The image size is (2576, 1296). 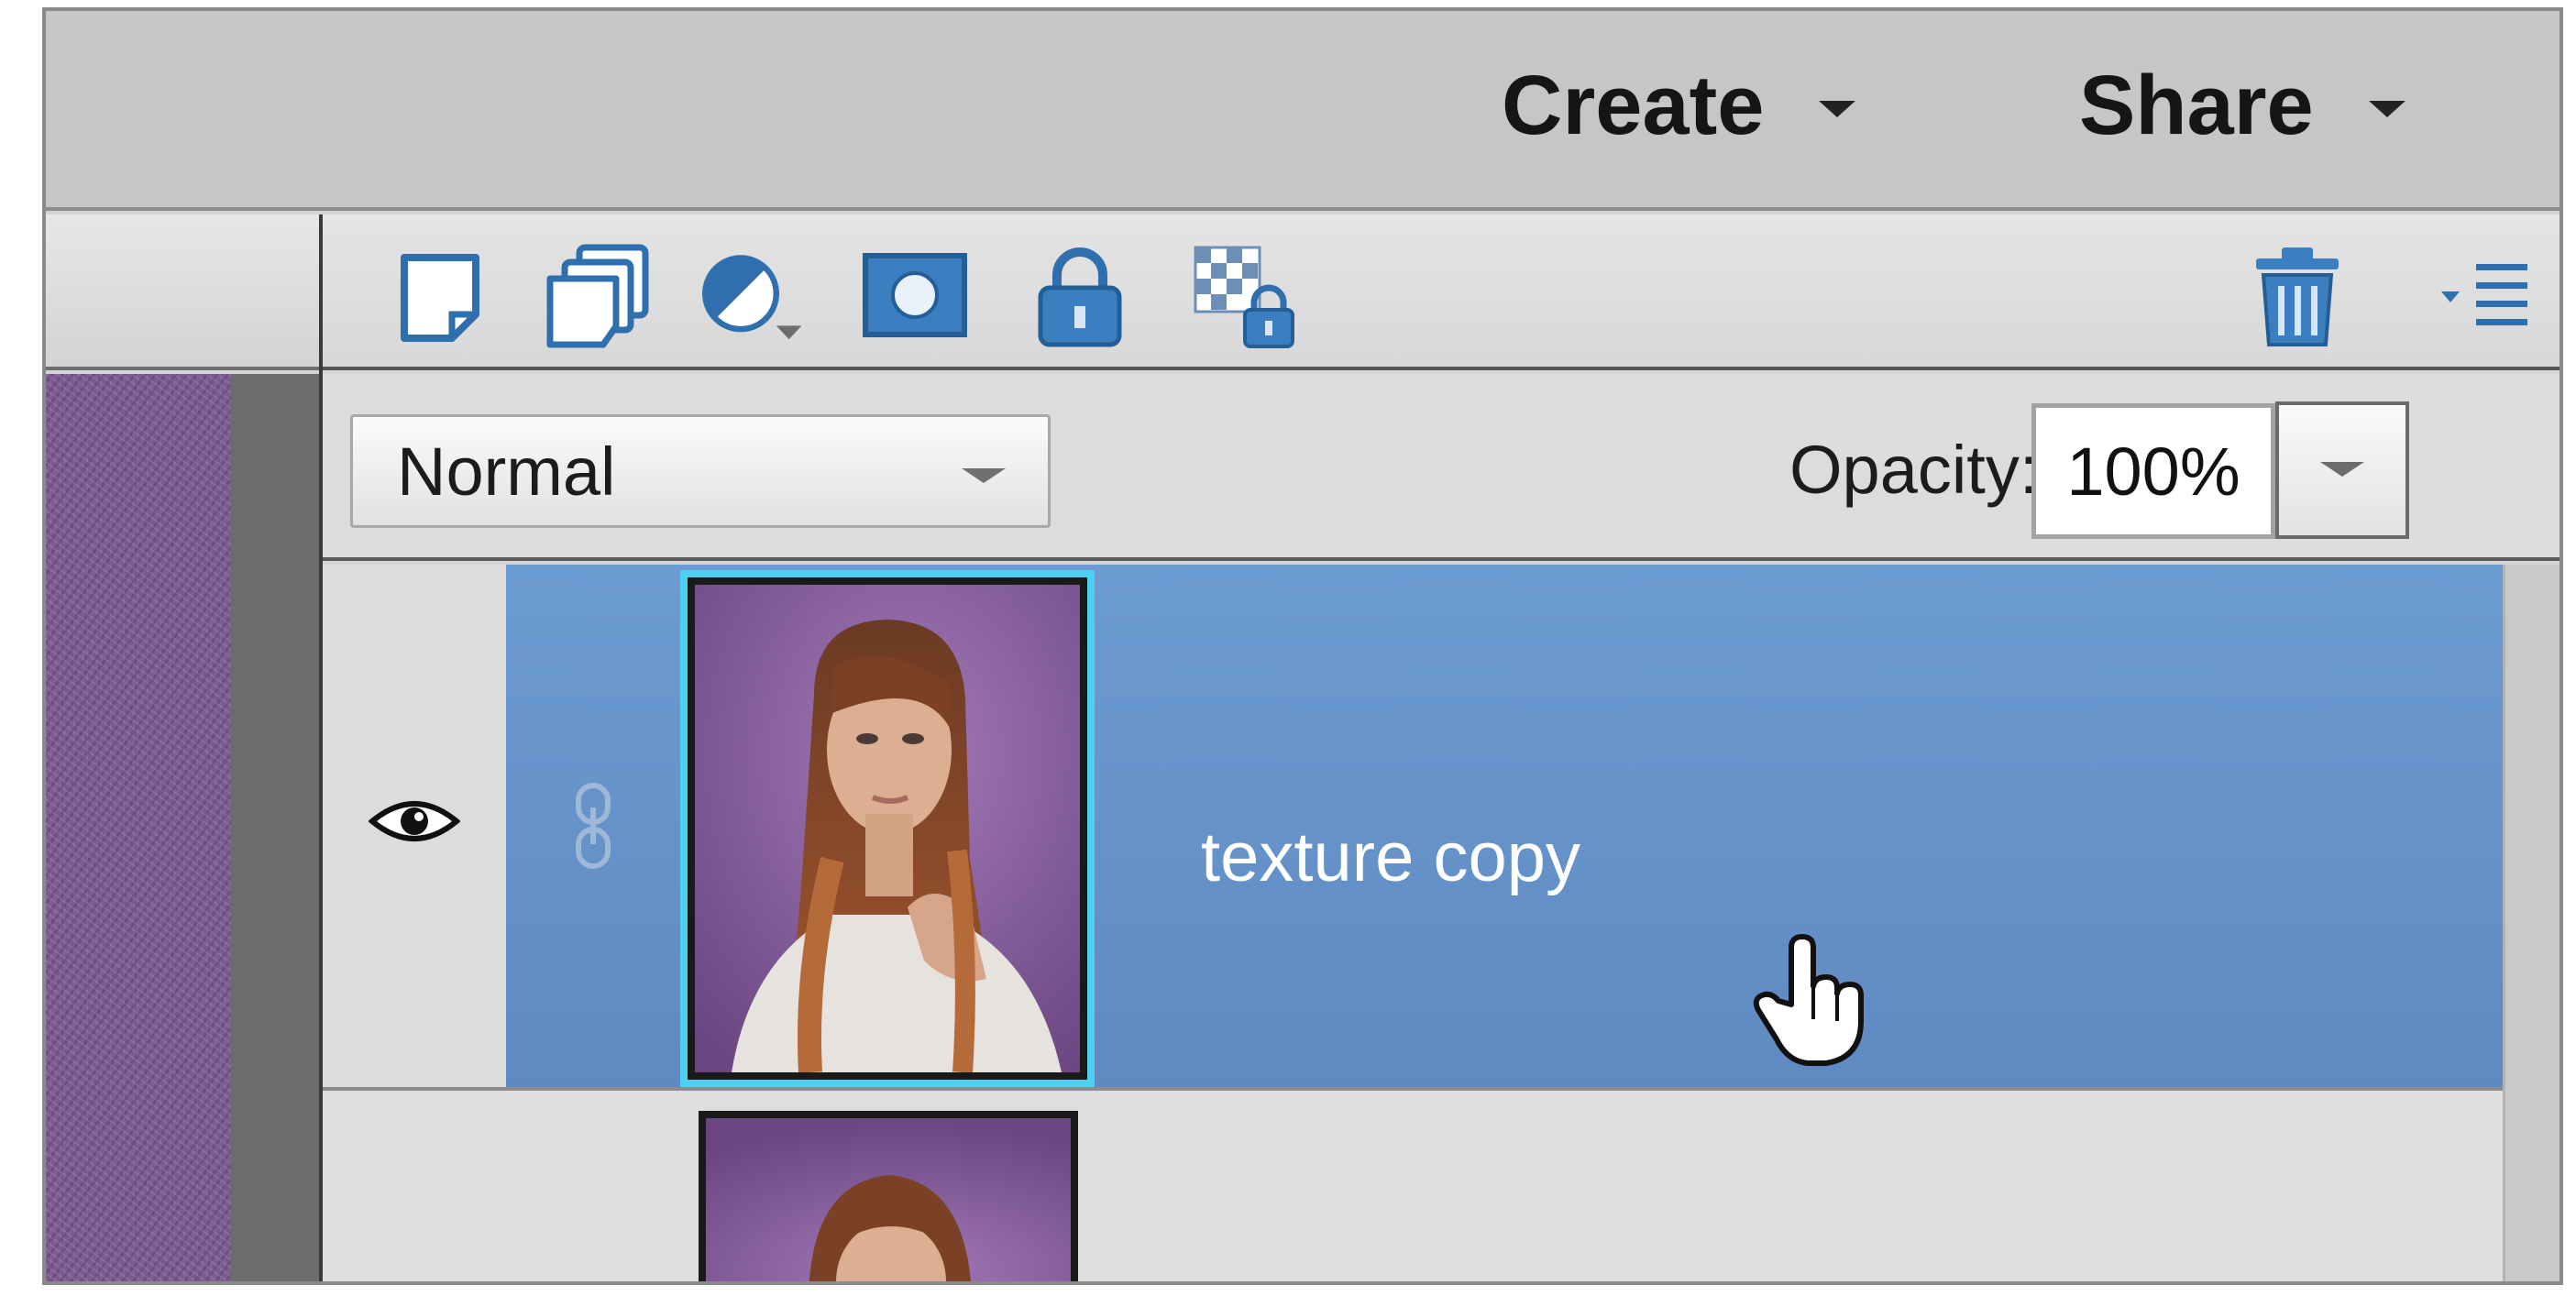 I want to click on link-icon, so click(x=593, y=826).